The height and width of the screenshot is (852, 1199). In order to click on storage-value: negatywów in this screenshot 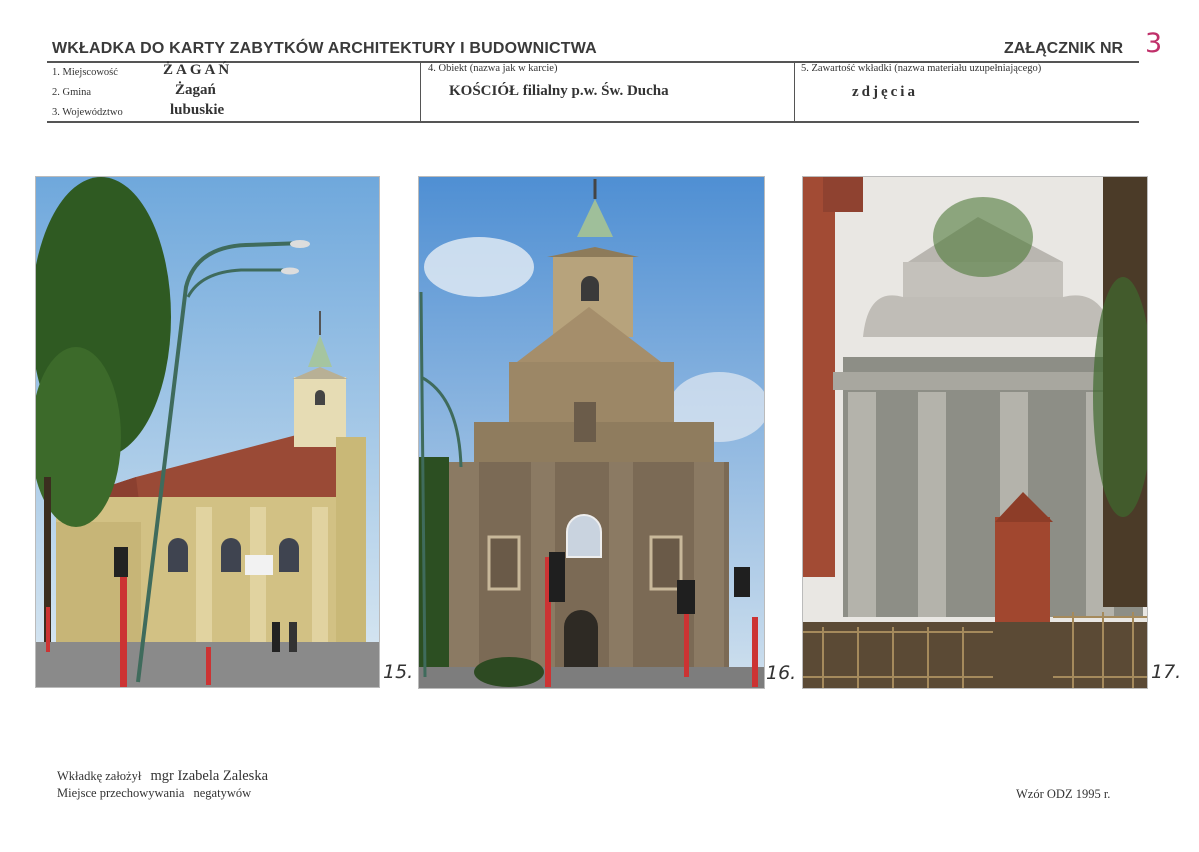, I will do `click(222, 793)`.